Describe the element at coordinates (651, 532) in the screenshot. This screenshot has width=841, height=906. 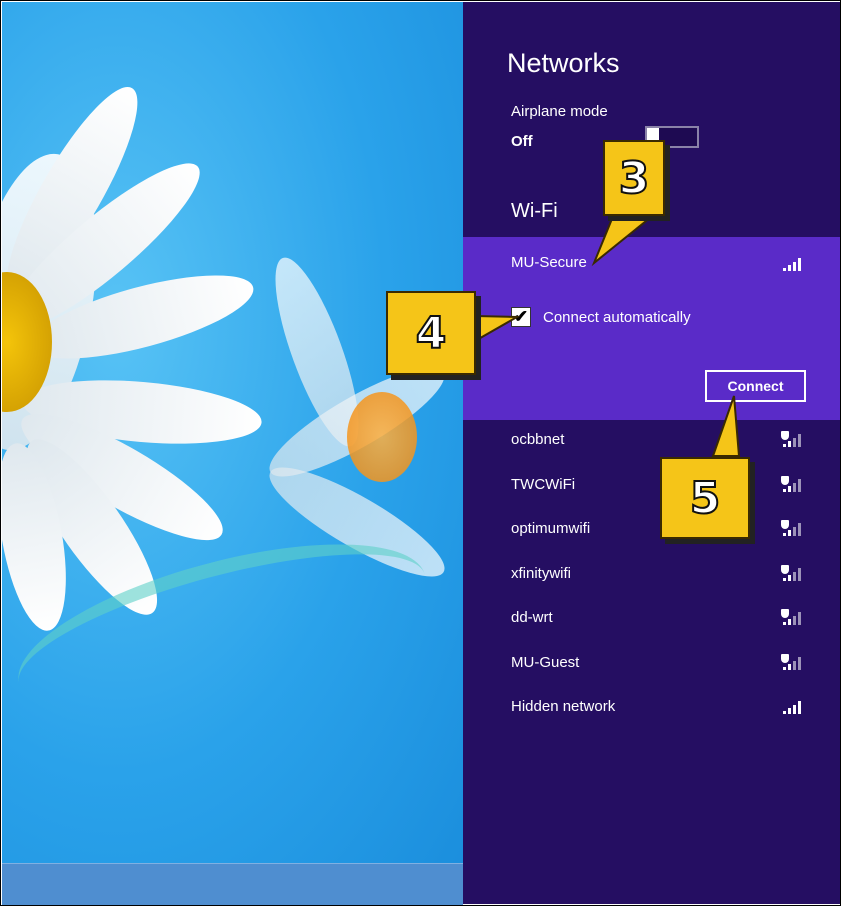
I see `network-item: optimumwifi` at that location.